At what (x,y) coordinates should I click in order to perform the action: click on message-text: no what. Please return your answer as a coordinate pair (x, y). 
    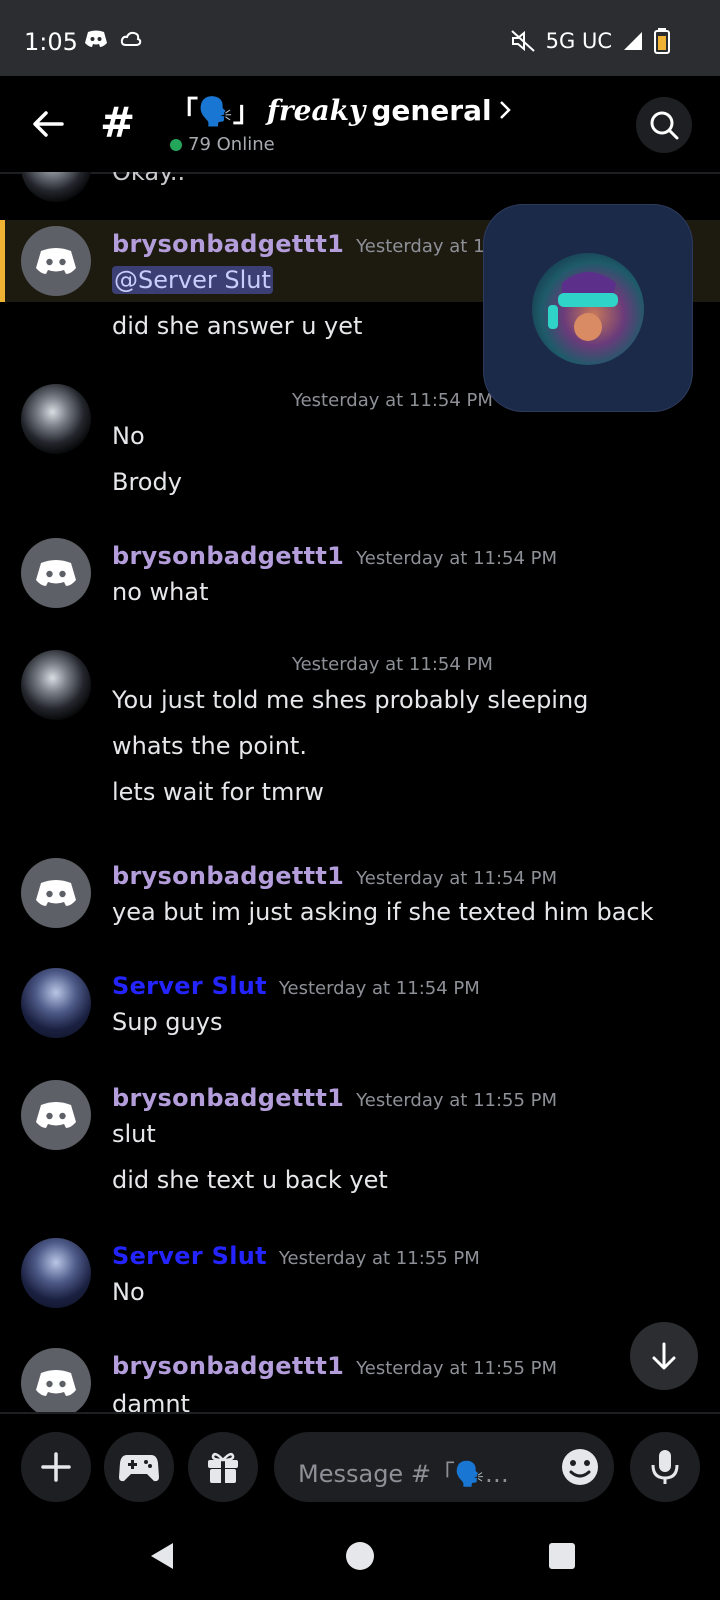
    Looking at the image, I should click on (160, 592).